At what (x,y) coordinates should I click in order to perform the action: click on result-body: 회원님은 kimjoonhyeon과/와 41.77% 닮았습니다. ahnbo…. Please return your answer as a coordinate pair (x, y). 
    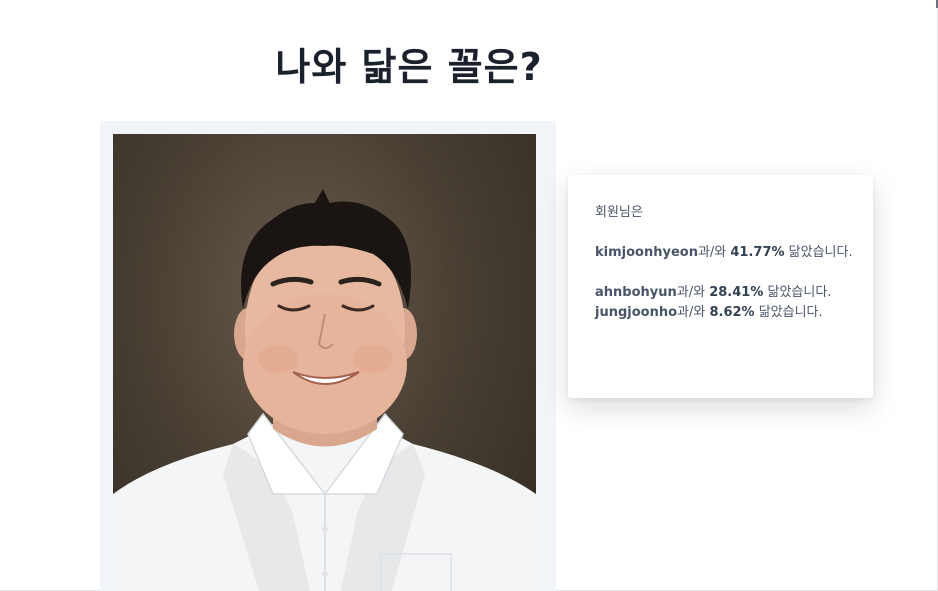
    Looking at the image, I should click on (724, 263).